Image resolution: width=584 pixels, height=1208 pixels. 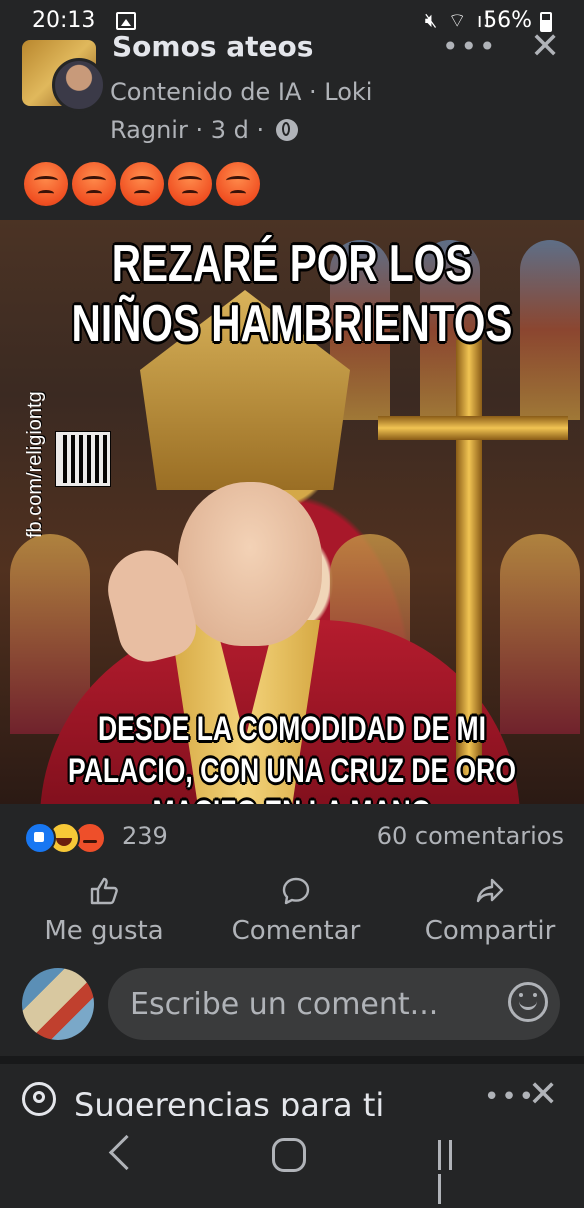 What do you see at coordinates (289, 1155) in the screenshot?
I see `home-icon` at bounding box center [289, 1155].